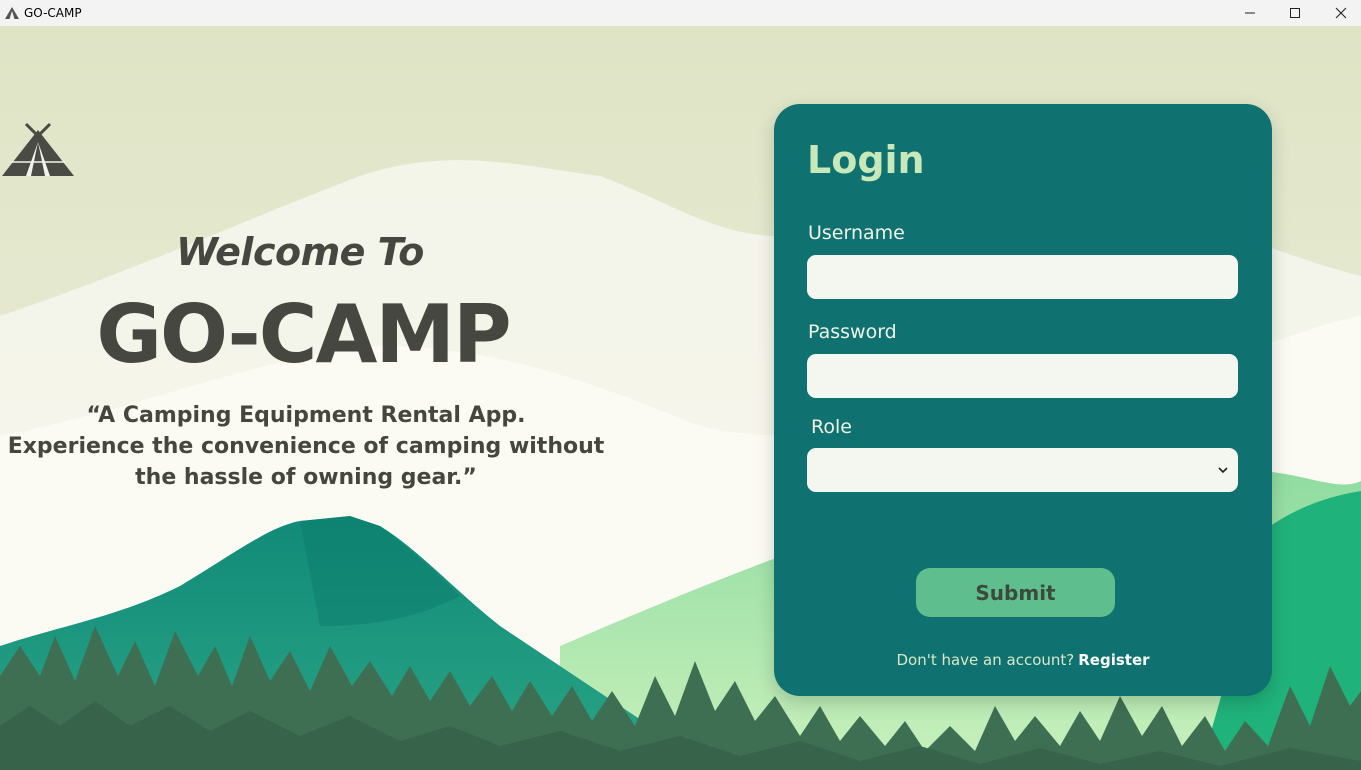 This screenshot has height=770, width=1361. Describe the element at coordinates (1223, 470) in the screenshot. I see `chevron-down-icon` at that location.